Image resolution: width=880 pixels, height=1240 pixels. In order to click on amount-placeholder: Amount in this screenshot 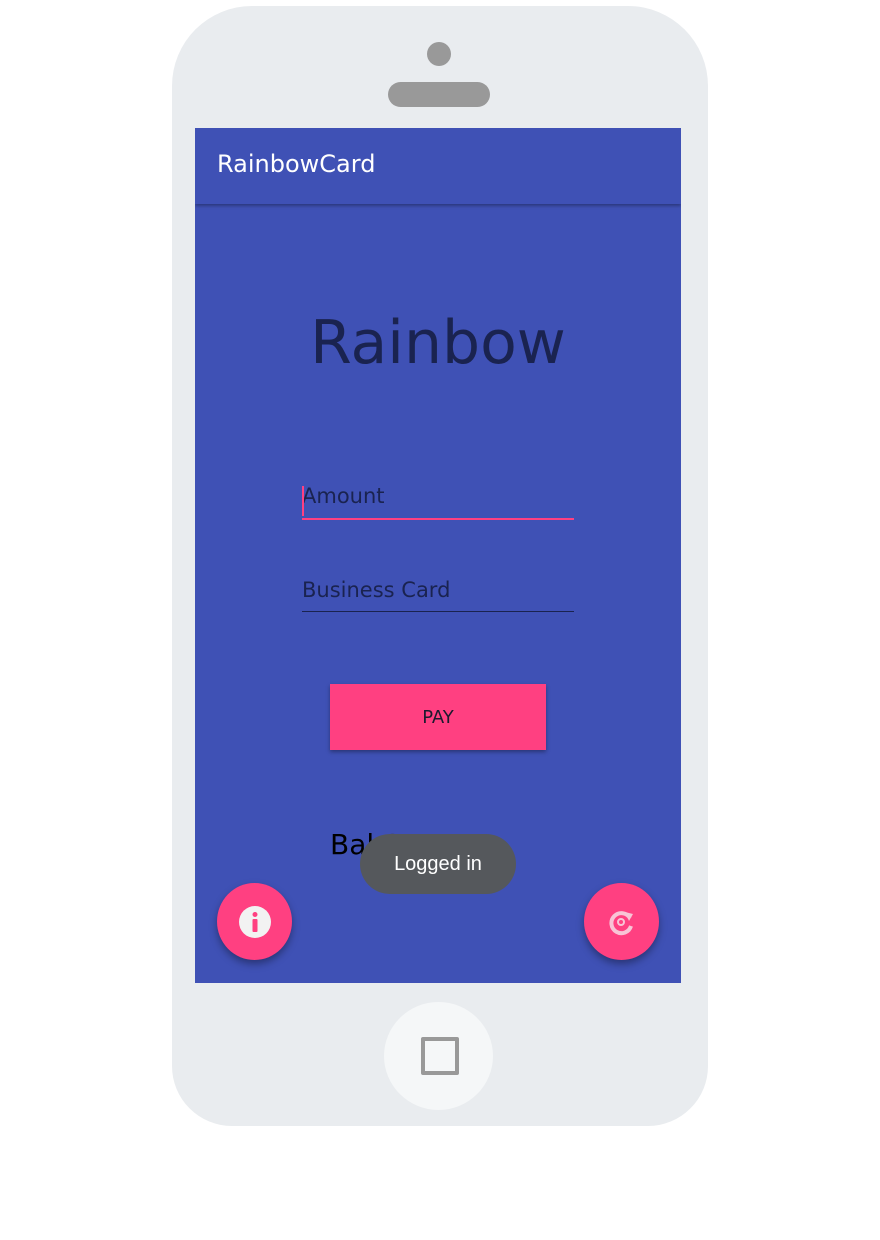, I will do `click(343, 496)`.